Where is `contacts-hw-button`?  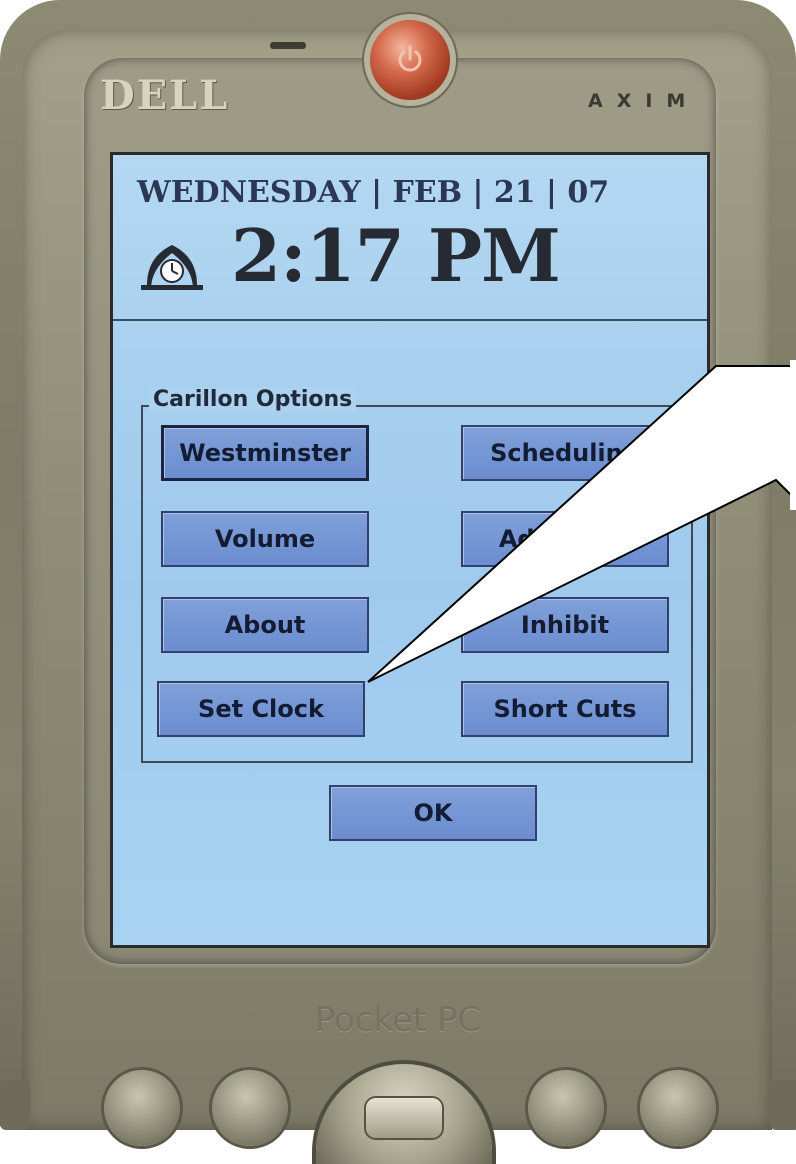
contacts-hw-button is located at coordinates (250, 1108).